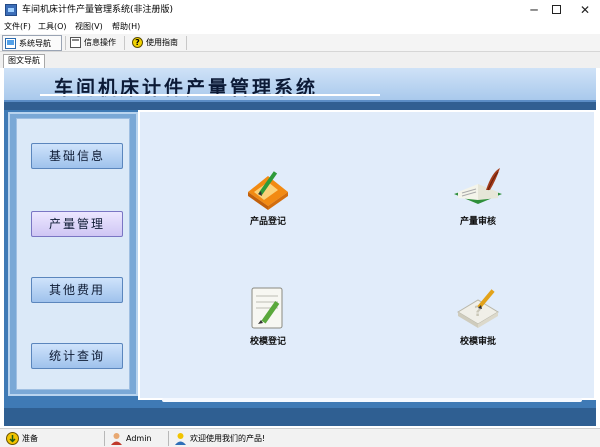 The image size is (600, 447). Describe the element at coordinates (11, 10) in the screenshot. I see `app-icon` at that location.